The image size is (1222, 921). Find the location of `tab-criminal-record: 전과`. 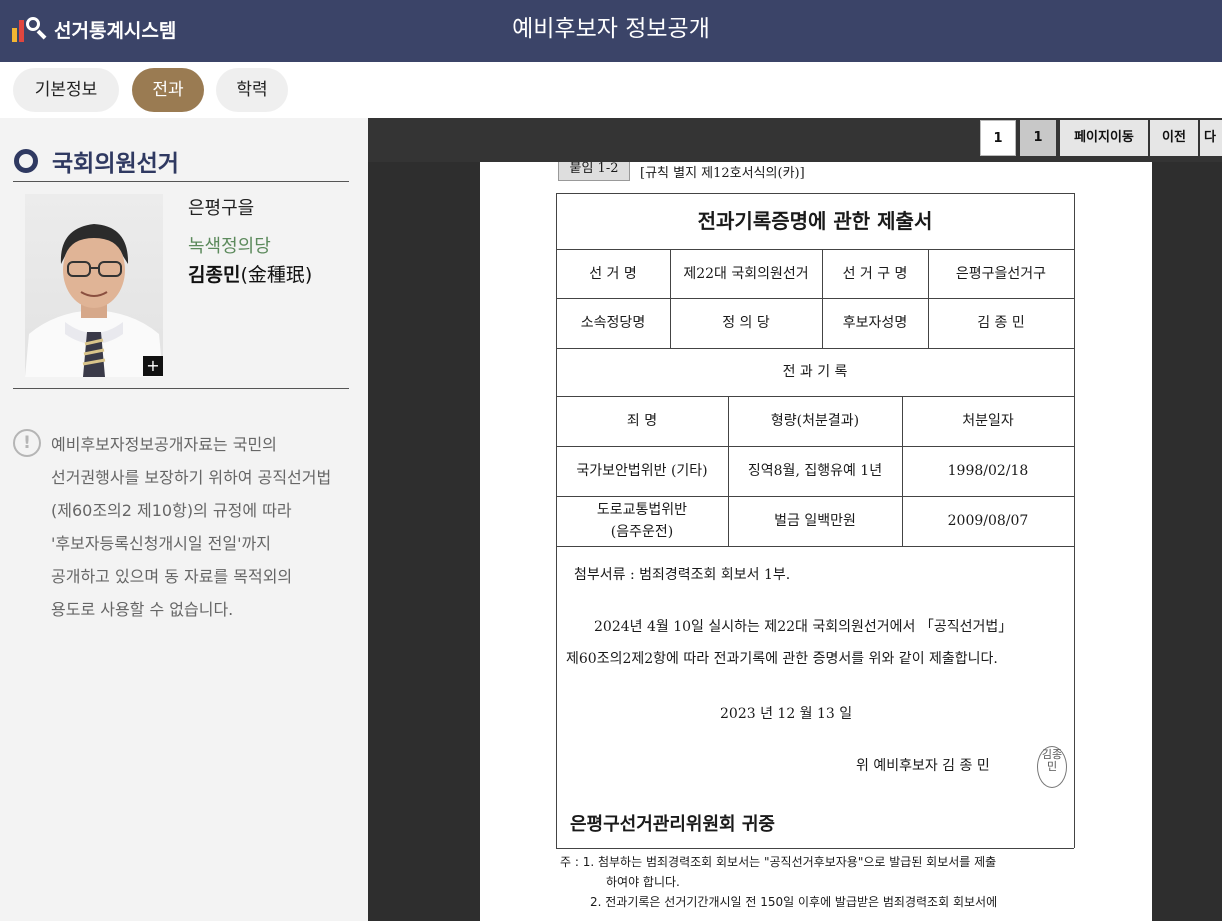

tab-criminal-record: 전과 is located at coordinates (168, 90).